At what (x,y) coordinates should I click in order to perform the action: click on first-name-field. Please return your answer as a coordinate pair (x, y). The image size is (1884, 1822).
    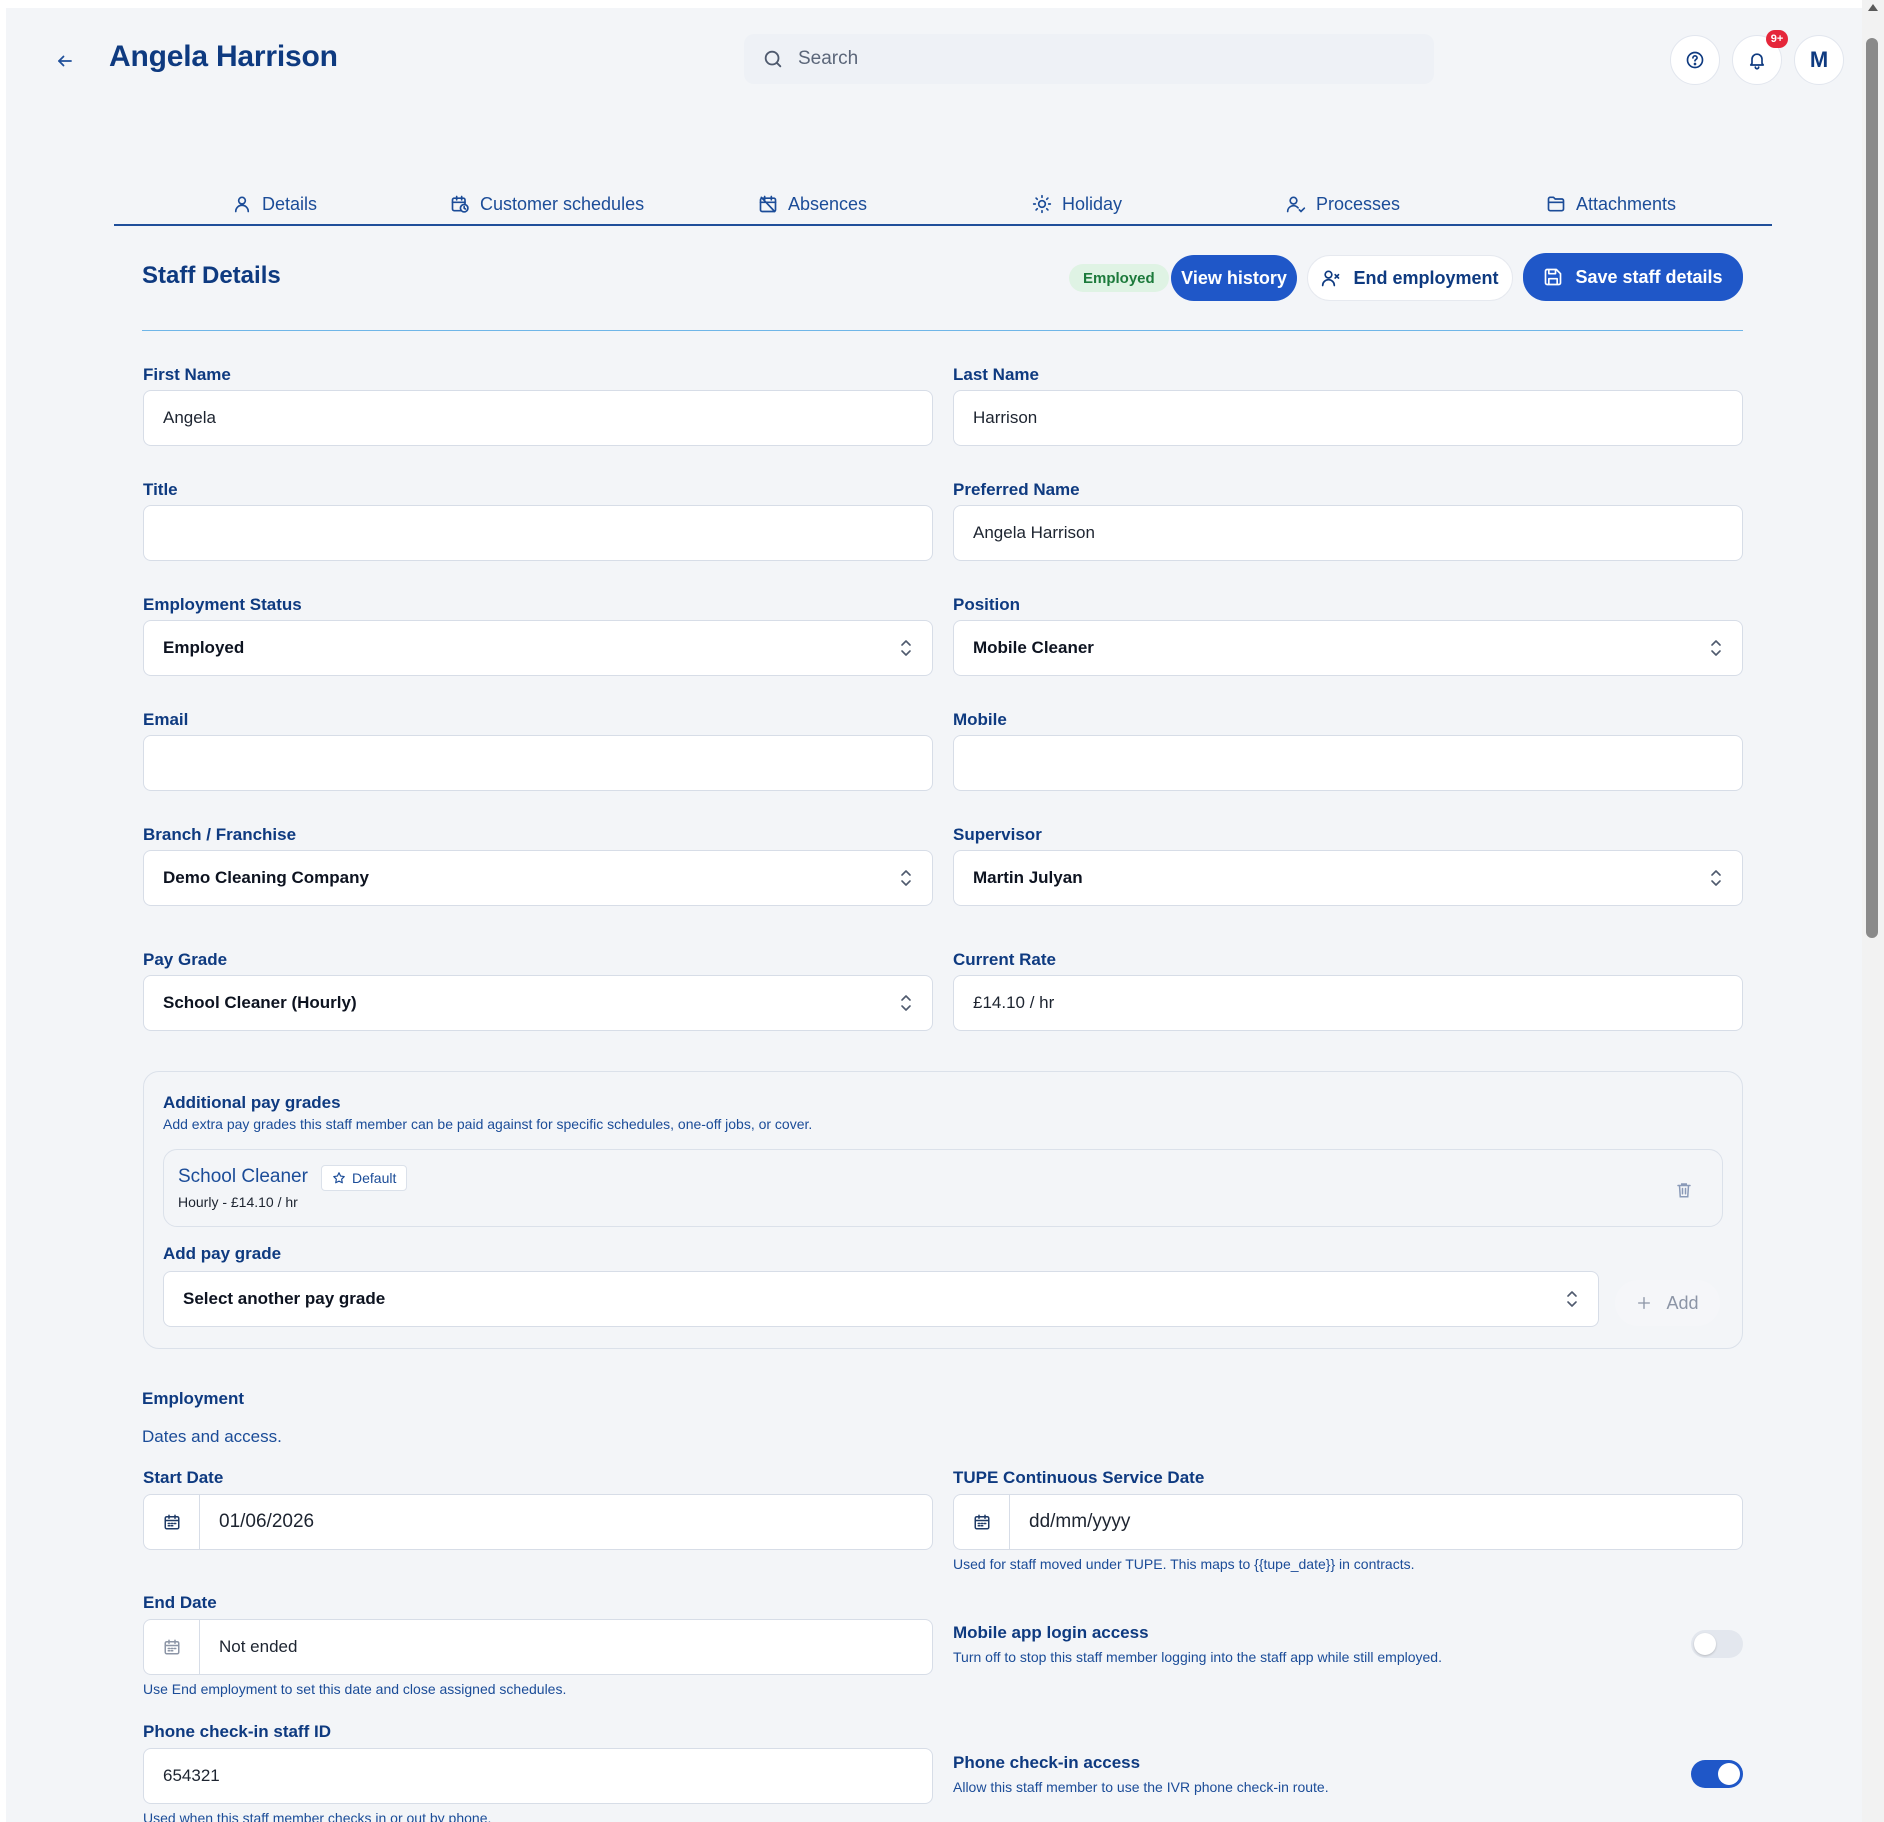
    Looking at the image, I should click on (538, 418).